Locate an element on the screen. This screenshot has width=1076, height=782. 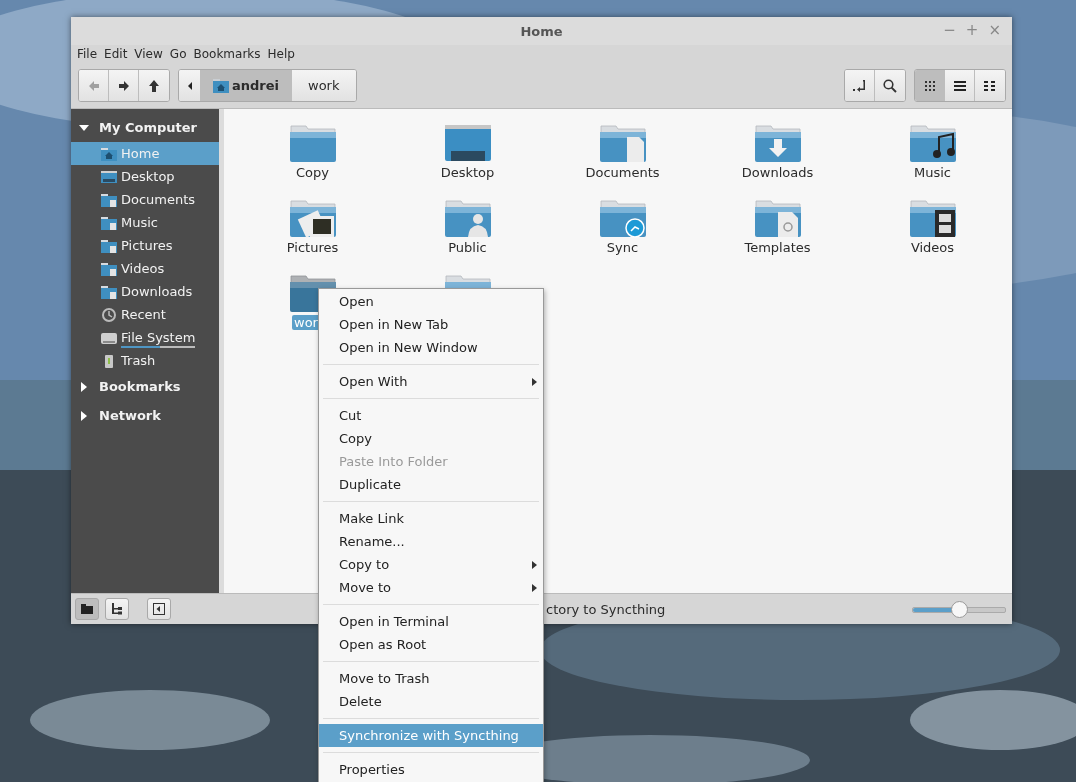
file-name: Desktop is located at coordinates (467, 172).